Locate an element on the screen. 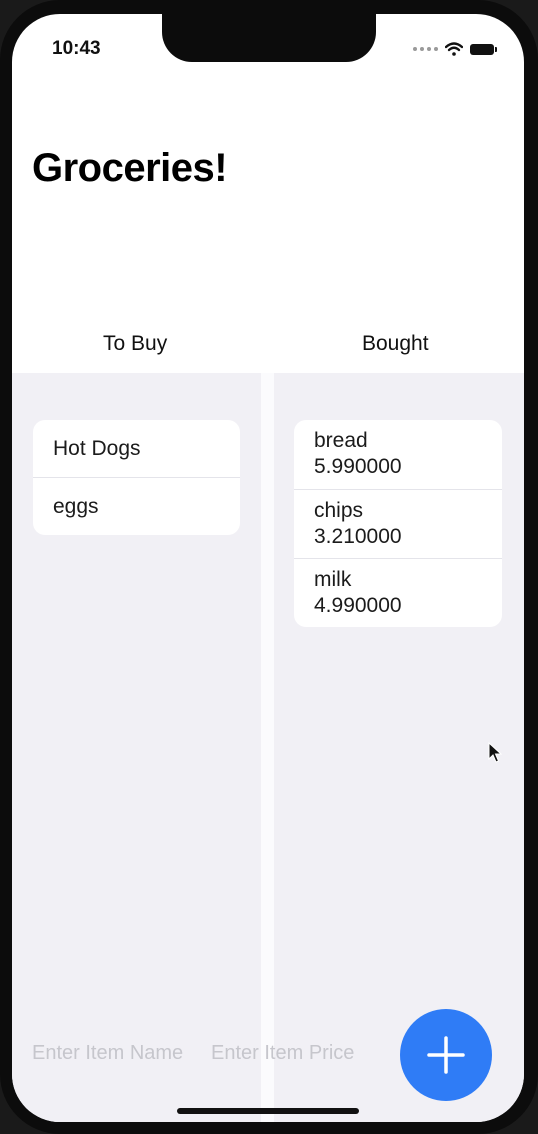 This screenshot has width=538, height=1134. add-item-button is located at coordinates (446, 1055).